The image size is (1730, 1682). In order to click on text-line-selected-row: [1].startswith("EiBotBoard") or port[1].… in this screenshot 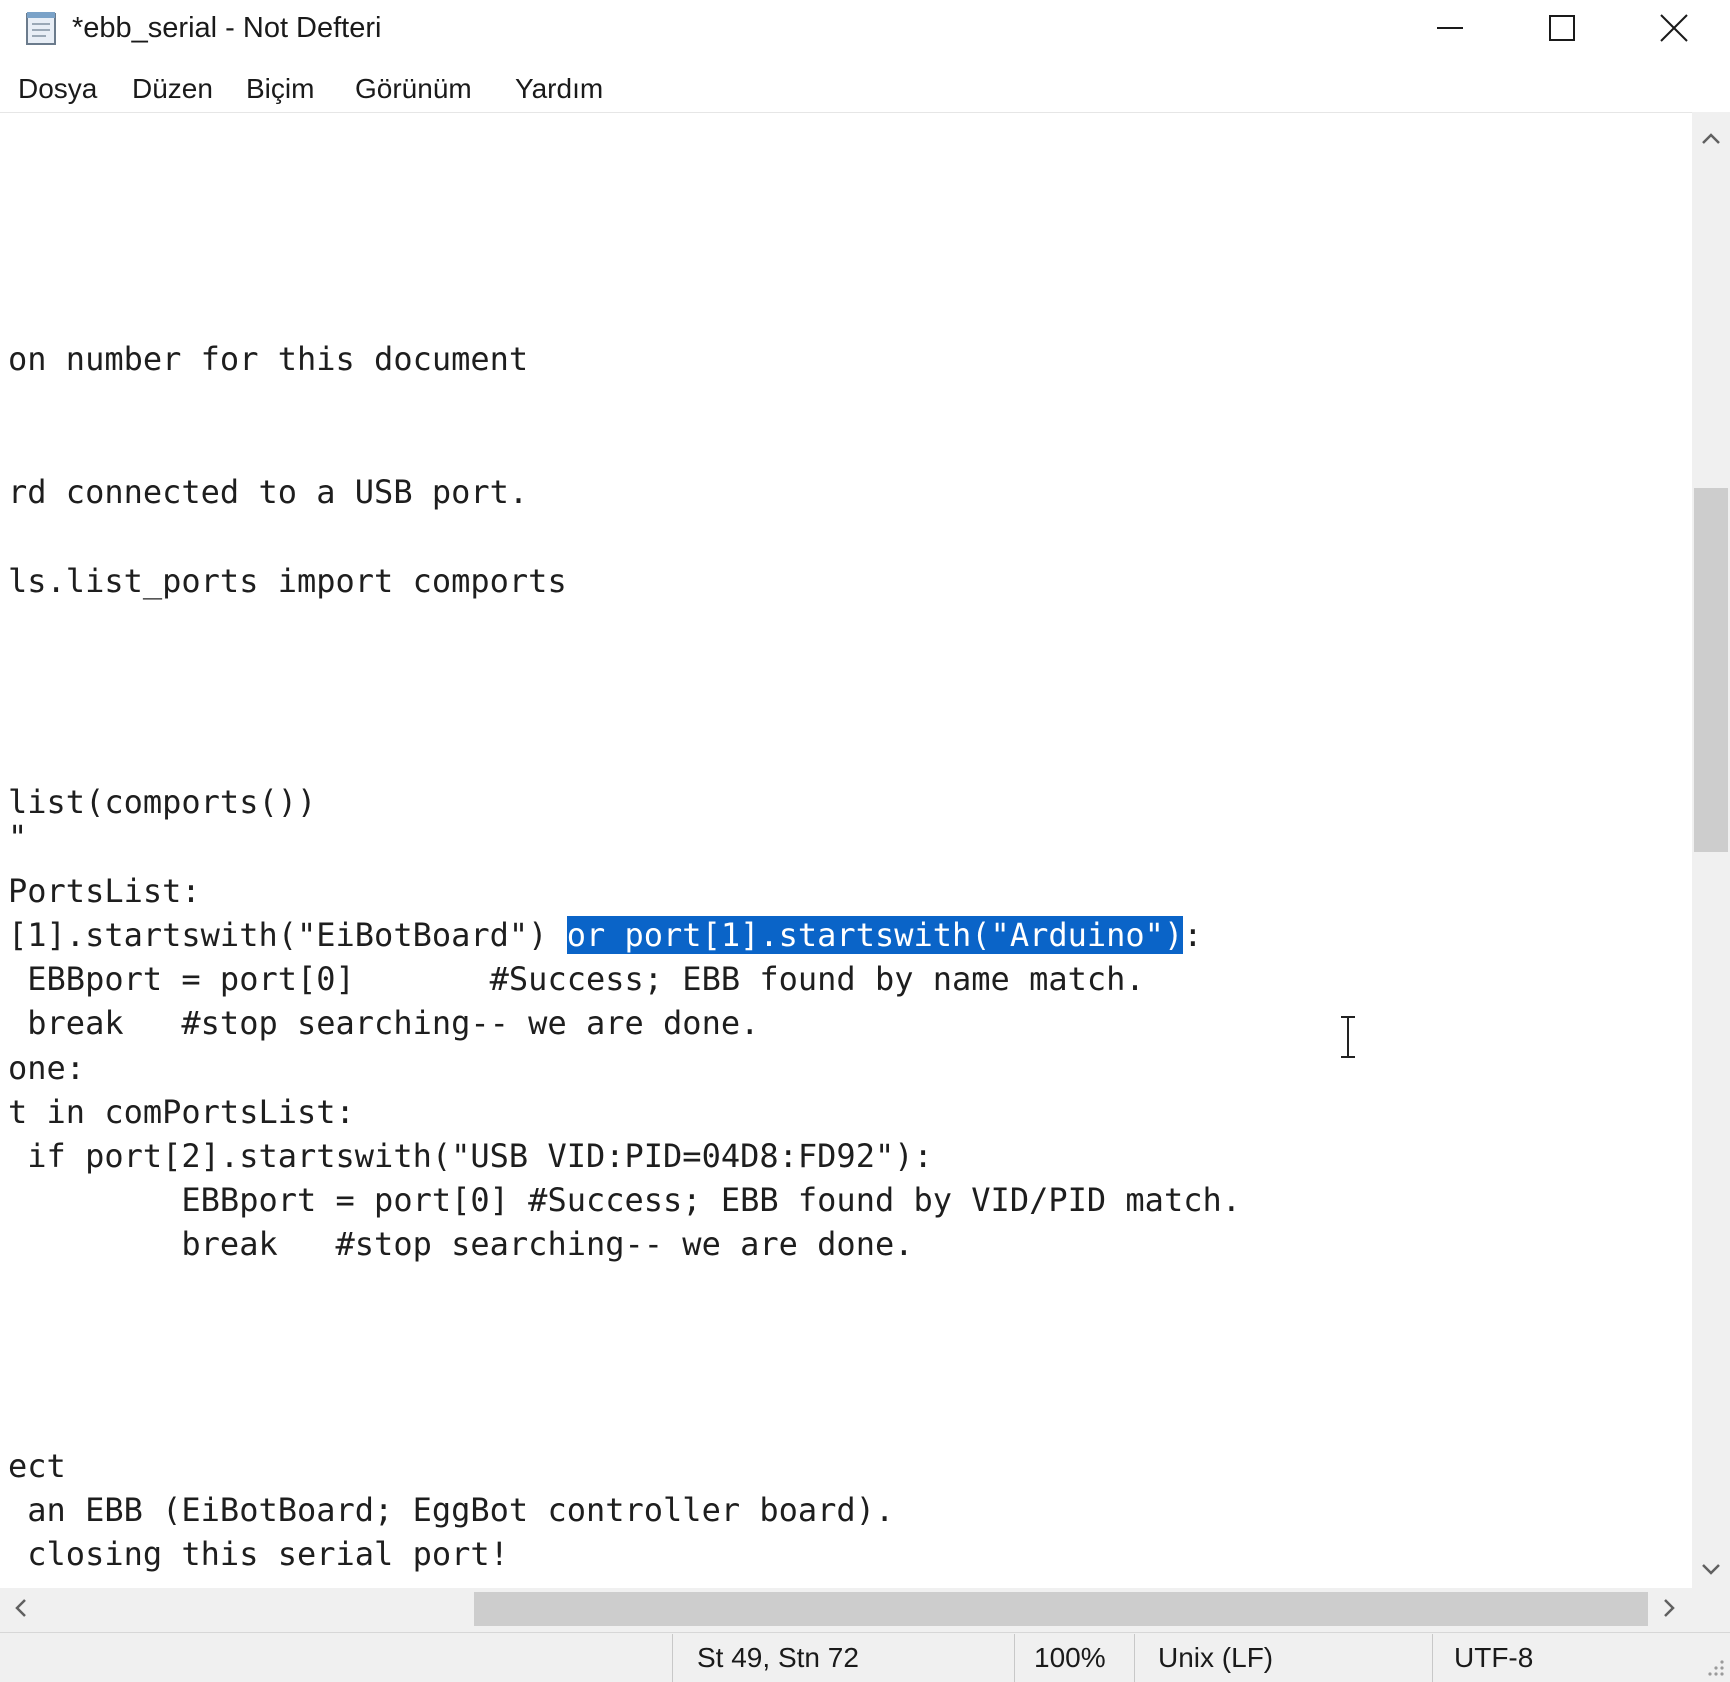, I will do `click(605, 935)`.